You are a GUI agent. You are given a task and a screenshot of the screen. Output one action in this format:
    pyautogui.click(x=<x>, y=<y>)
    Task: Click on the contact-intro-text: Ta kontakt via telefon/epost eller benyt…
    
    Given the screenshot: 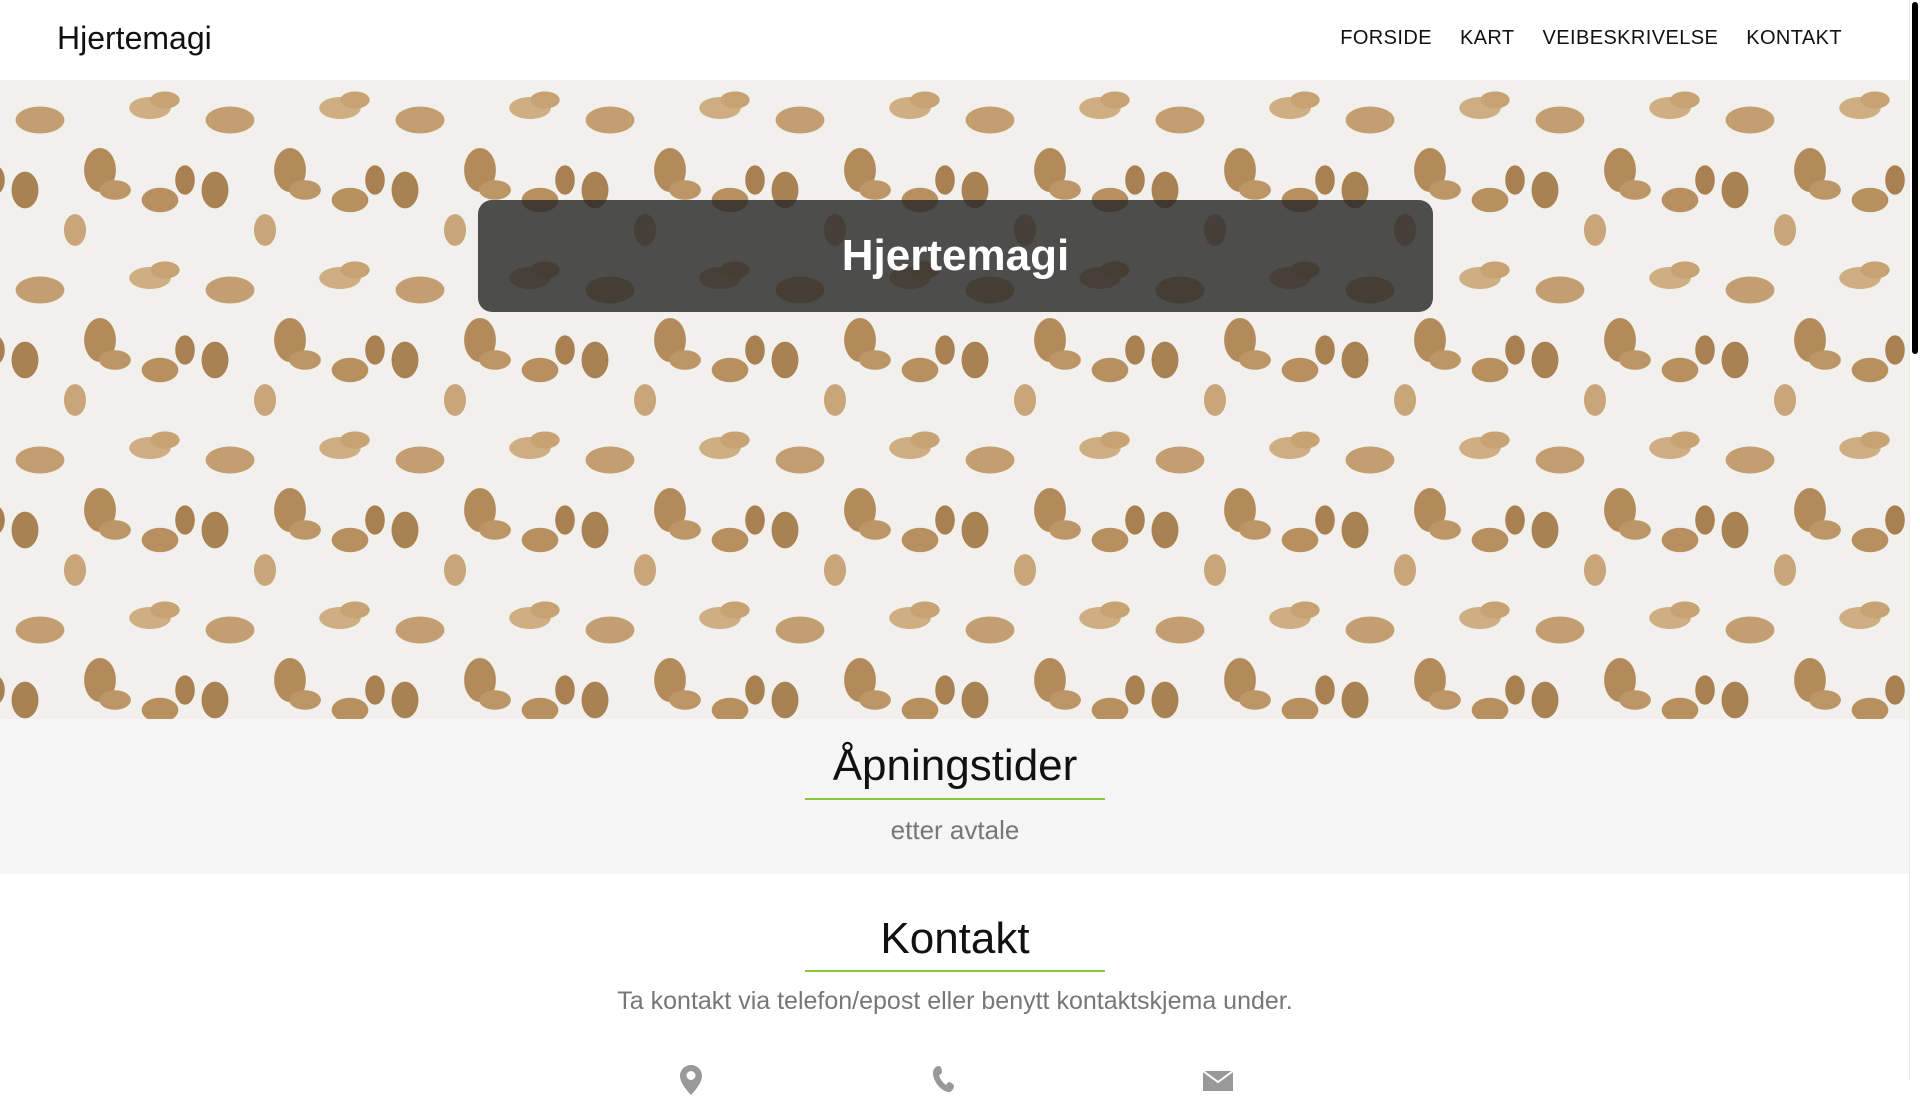 What is the action you would take?
    pyautogui.click(x=955, y=1001)
    